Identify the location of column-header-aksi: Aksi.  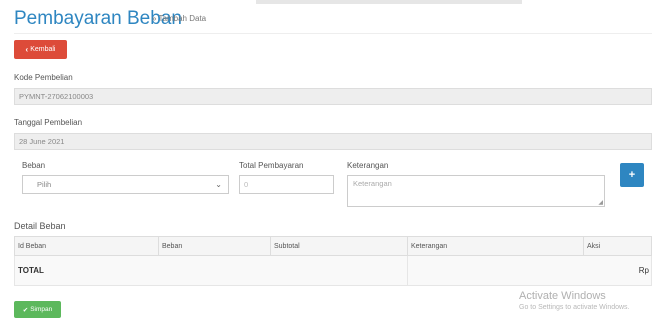
(617, 246).